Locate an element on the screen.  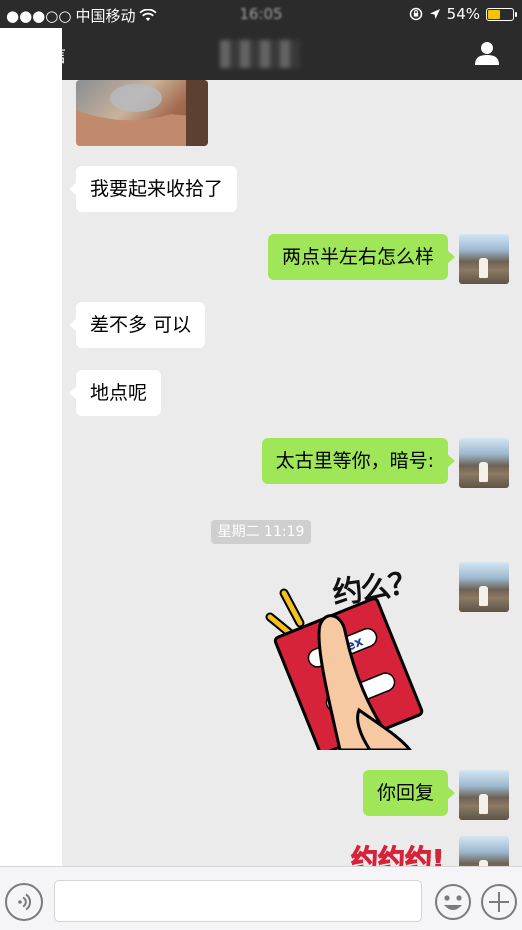
battery-fill is located at coordinates (494, 14).